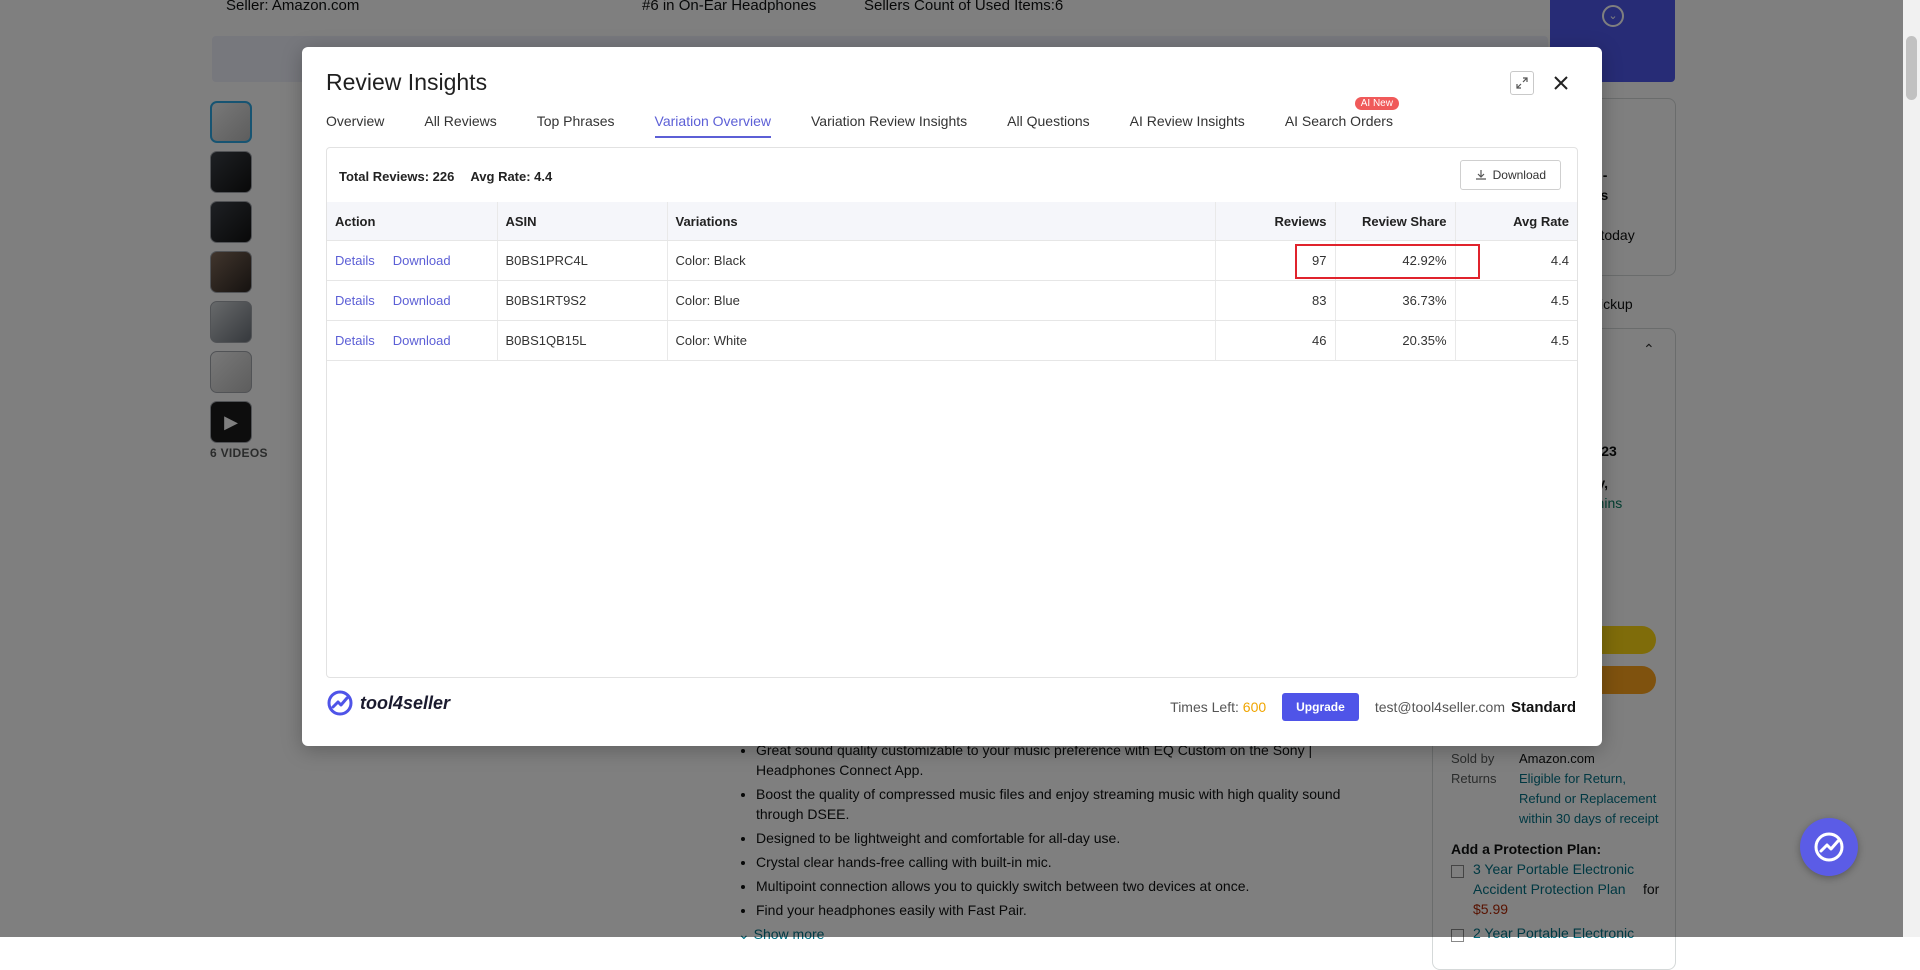 The width and height of the screenshot is (1920, 970). I want to click on share-cell: 20.35%, so click(1394, 340).